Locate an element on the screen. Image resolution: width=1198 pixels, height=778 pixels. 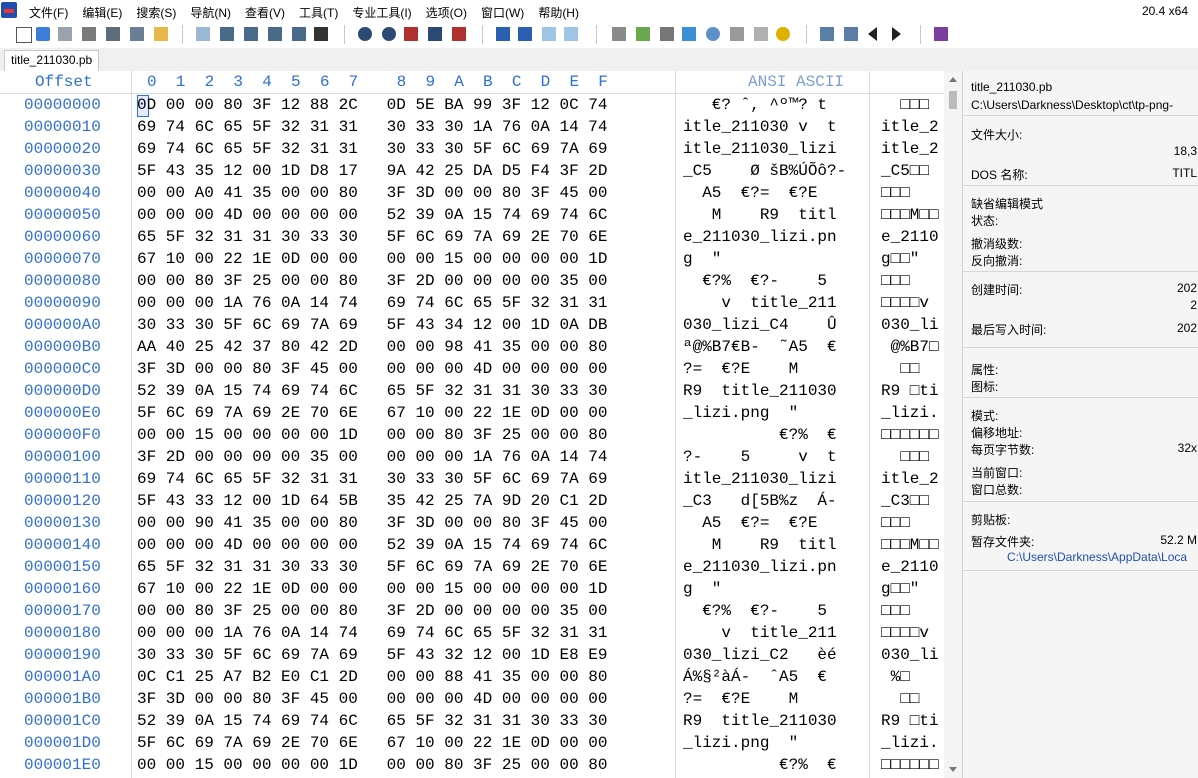
goto-offset-icon is located at coordinates (503, 34).